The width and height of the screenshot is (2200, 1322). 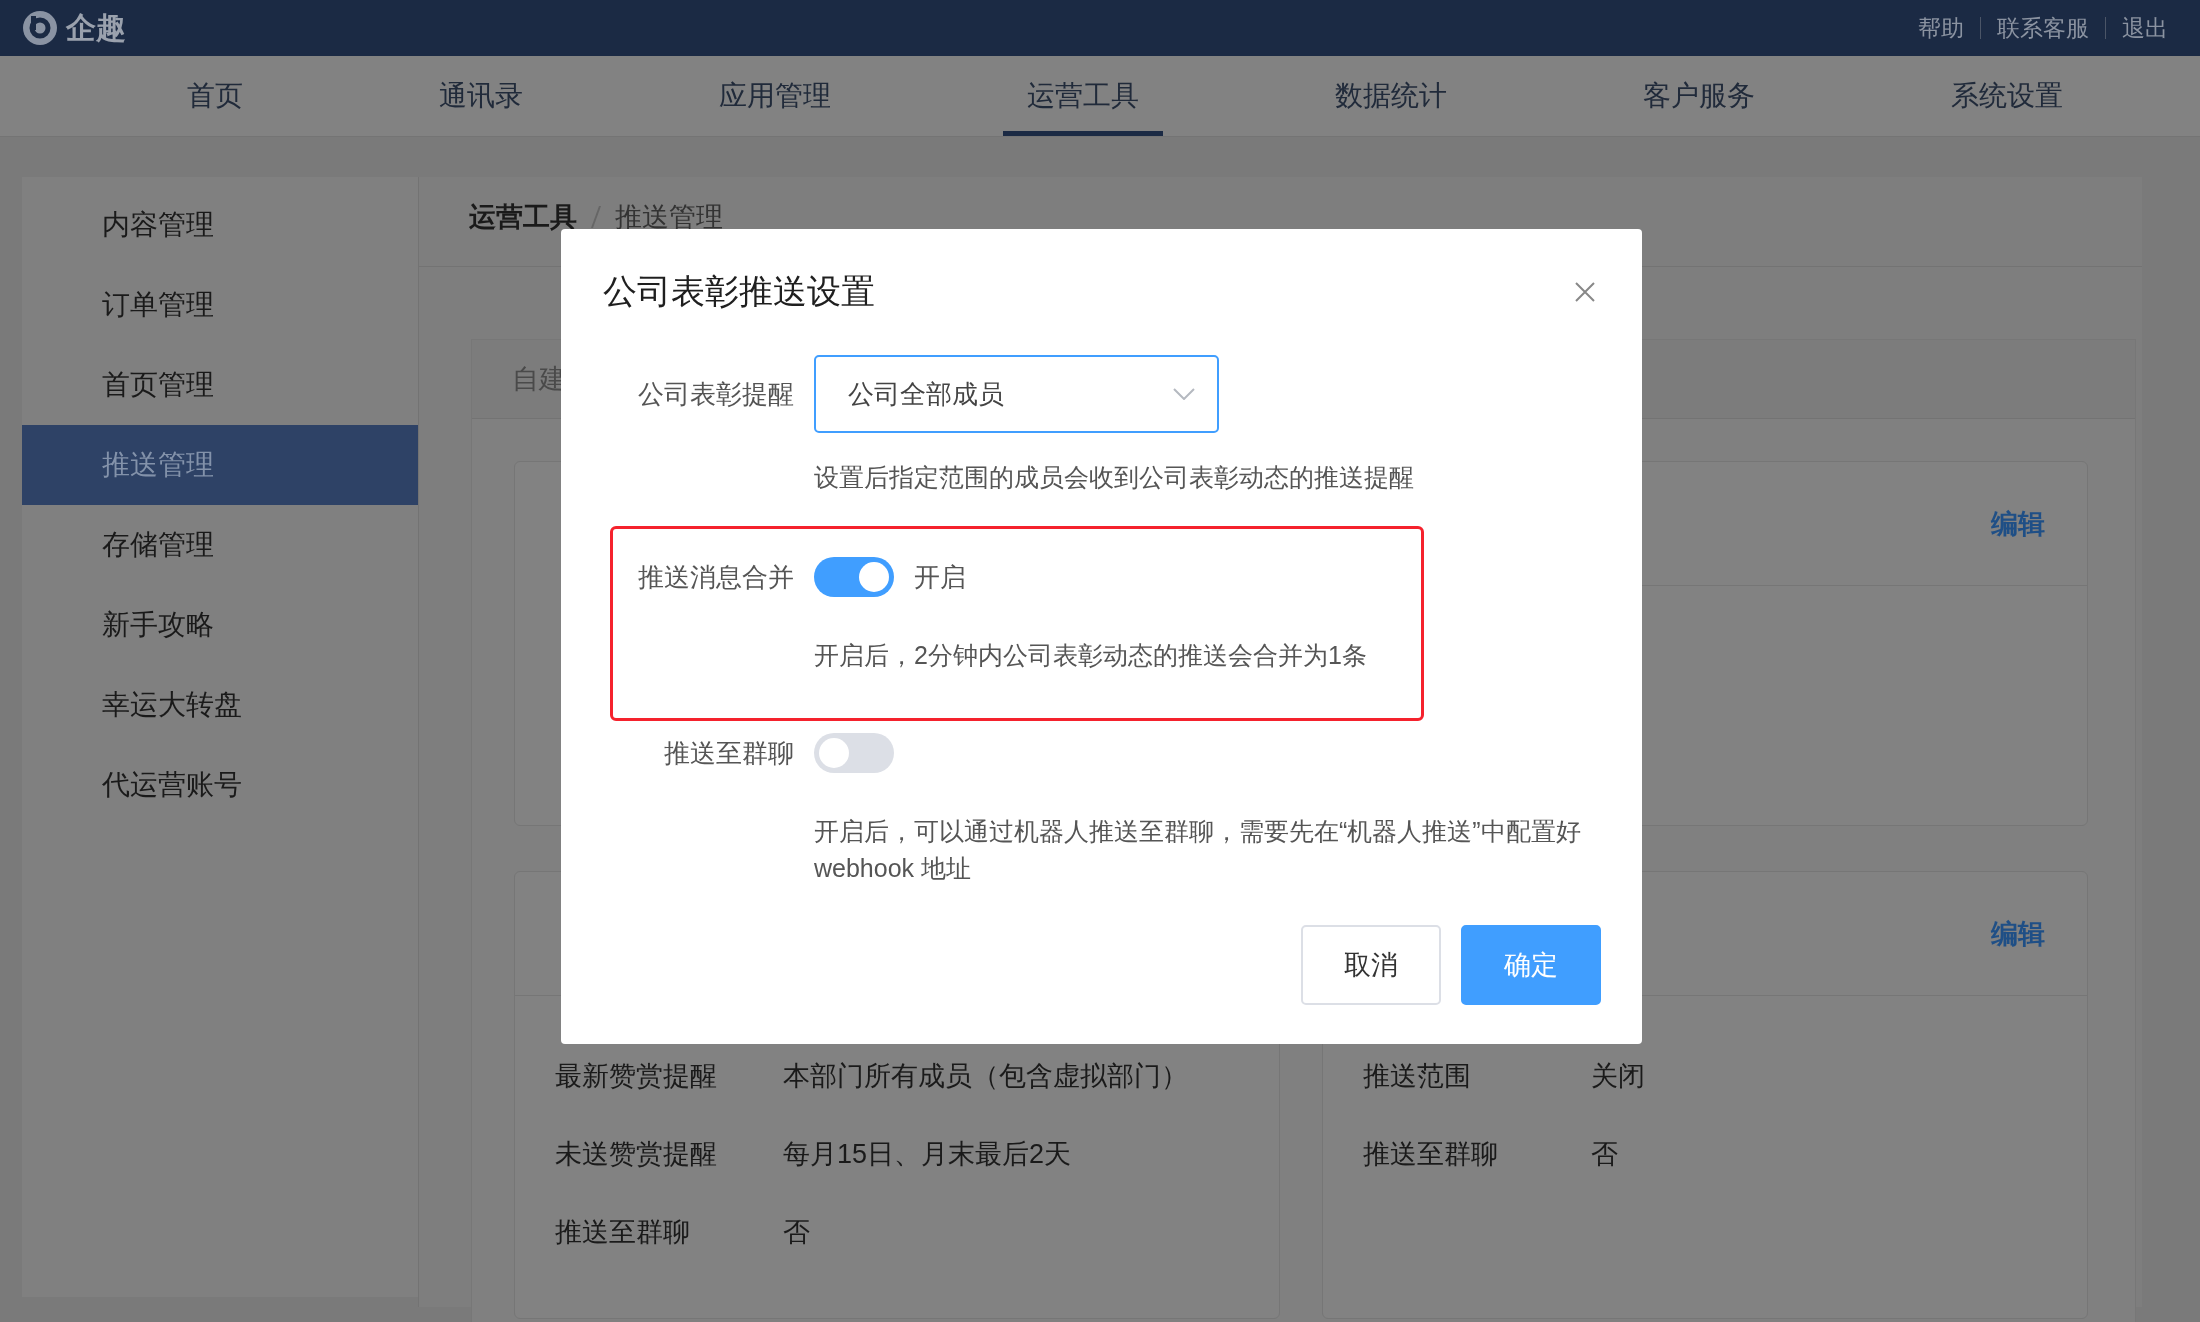 What do you see at coordinates (1391, 96) in the screenshot?
I see `nav-tab: 数据统计` at bounding box center [1391, 96].